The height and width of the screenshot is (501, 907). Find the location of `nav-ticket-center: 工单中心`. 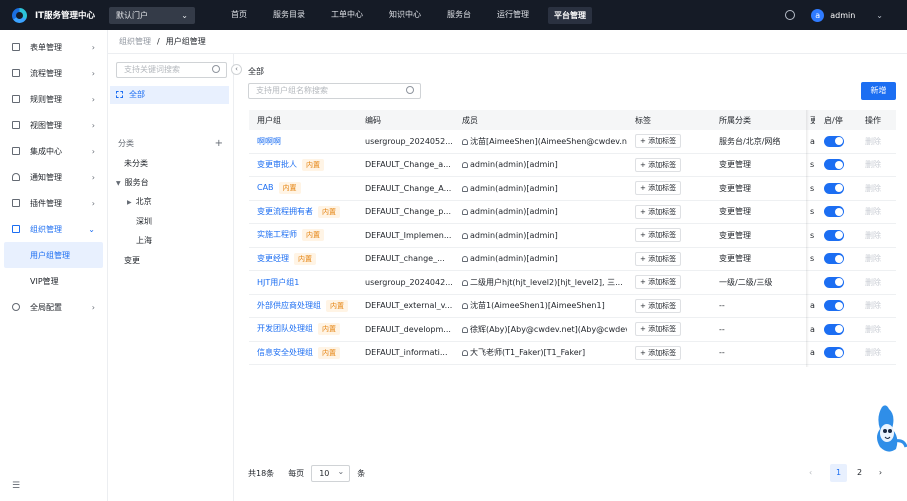

nav-ticket-center: 工单中心 is located at coordinates (347, 15).